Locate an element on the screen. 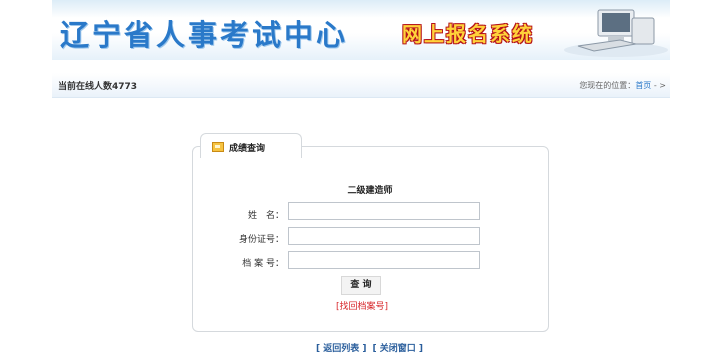 The image size is (722, 361). recover-file-number-link: [找回档案号] is located at coordinates (362, 305).